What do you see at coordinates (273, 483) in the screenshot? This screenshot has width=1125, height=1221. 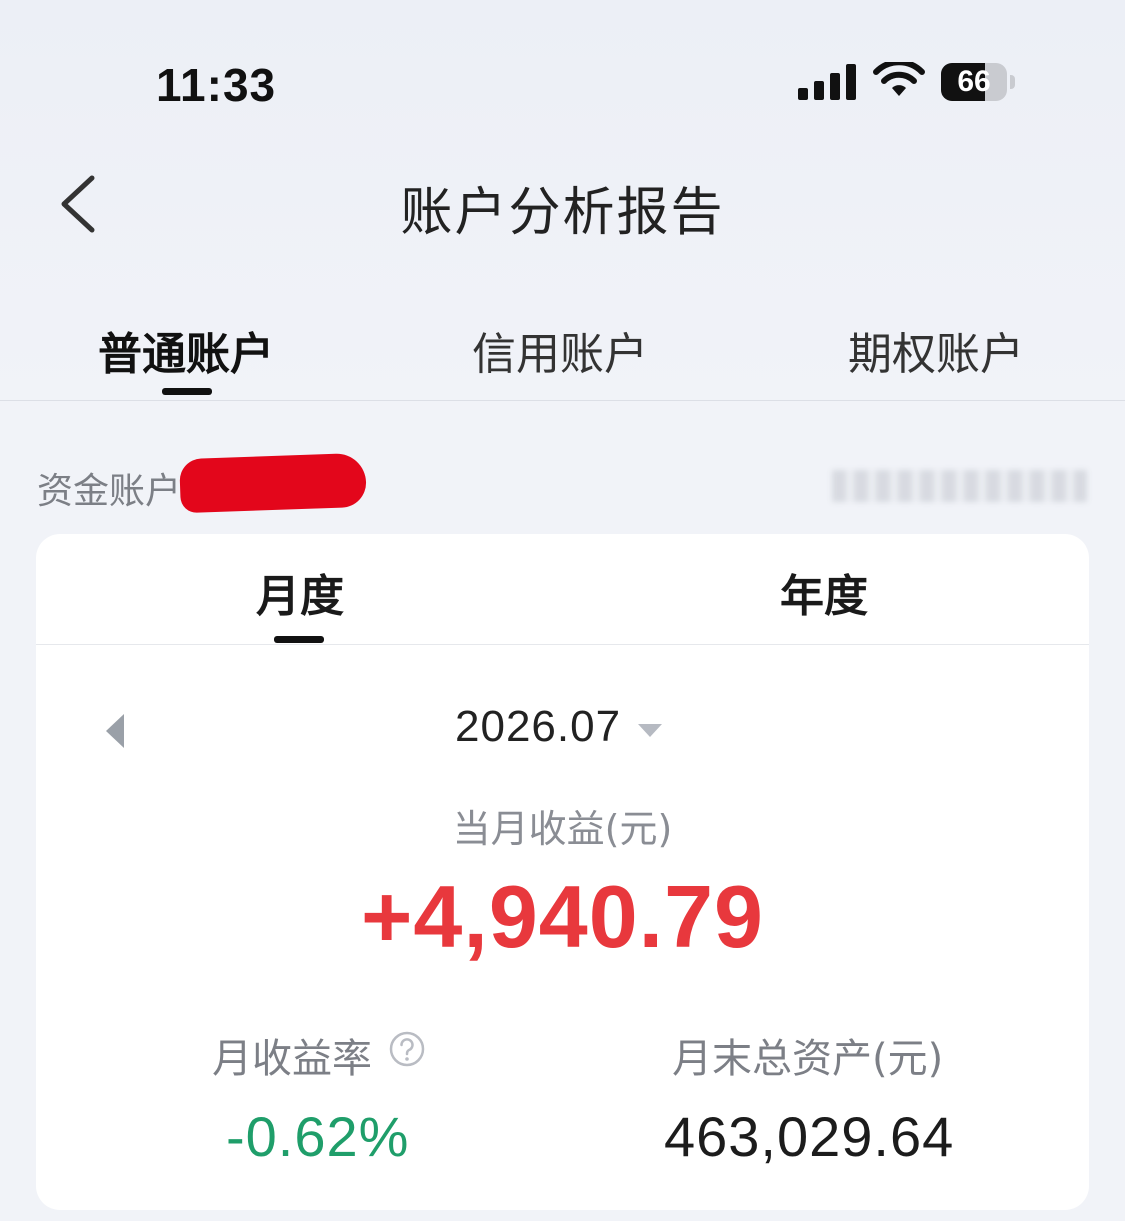 I see `redaction-mark` at bounding box center [273, 483].